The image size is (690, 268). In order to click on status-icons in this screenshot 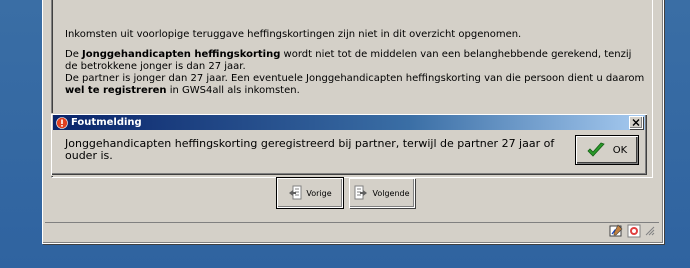, I will do `click(632, 231)`.